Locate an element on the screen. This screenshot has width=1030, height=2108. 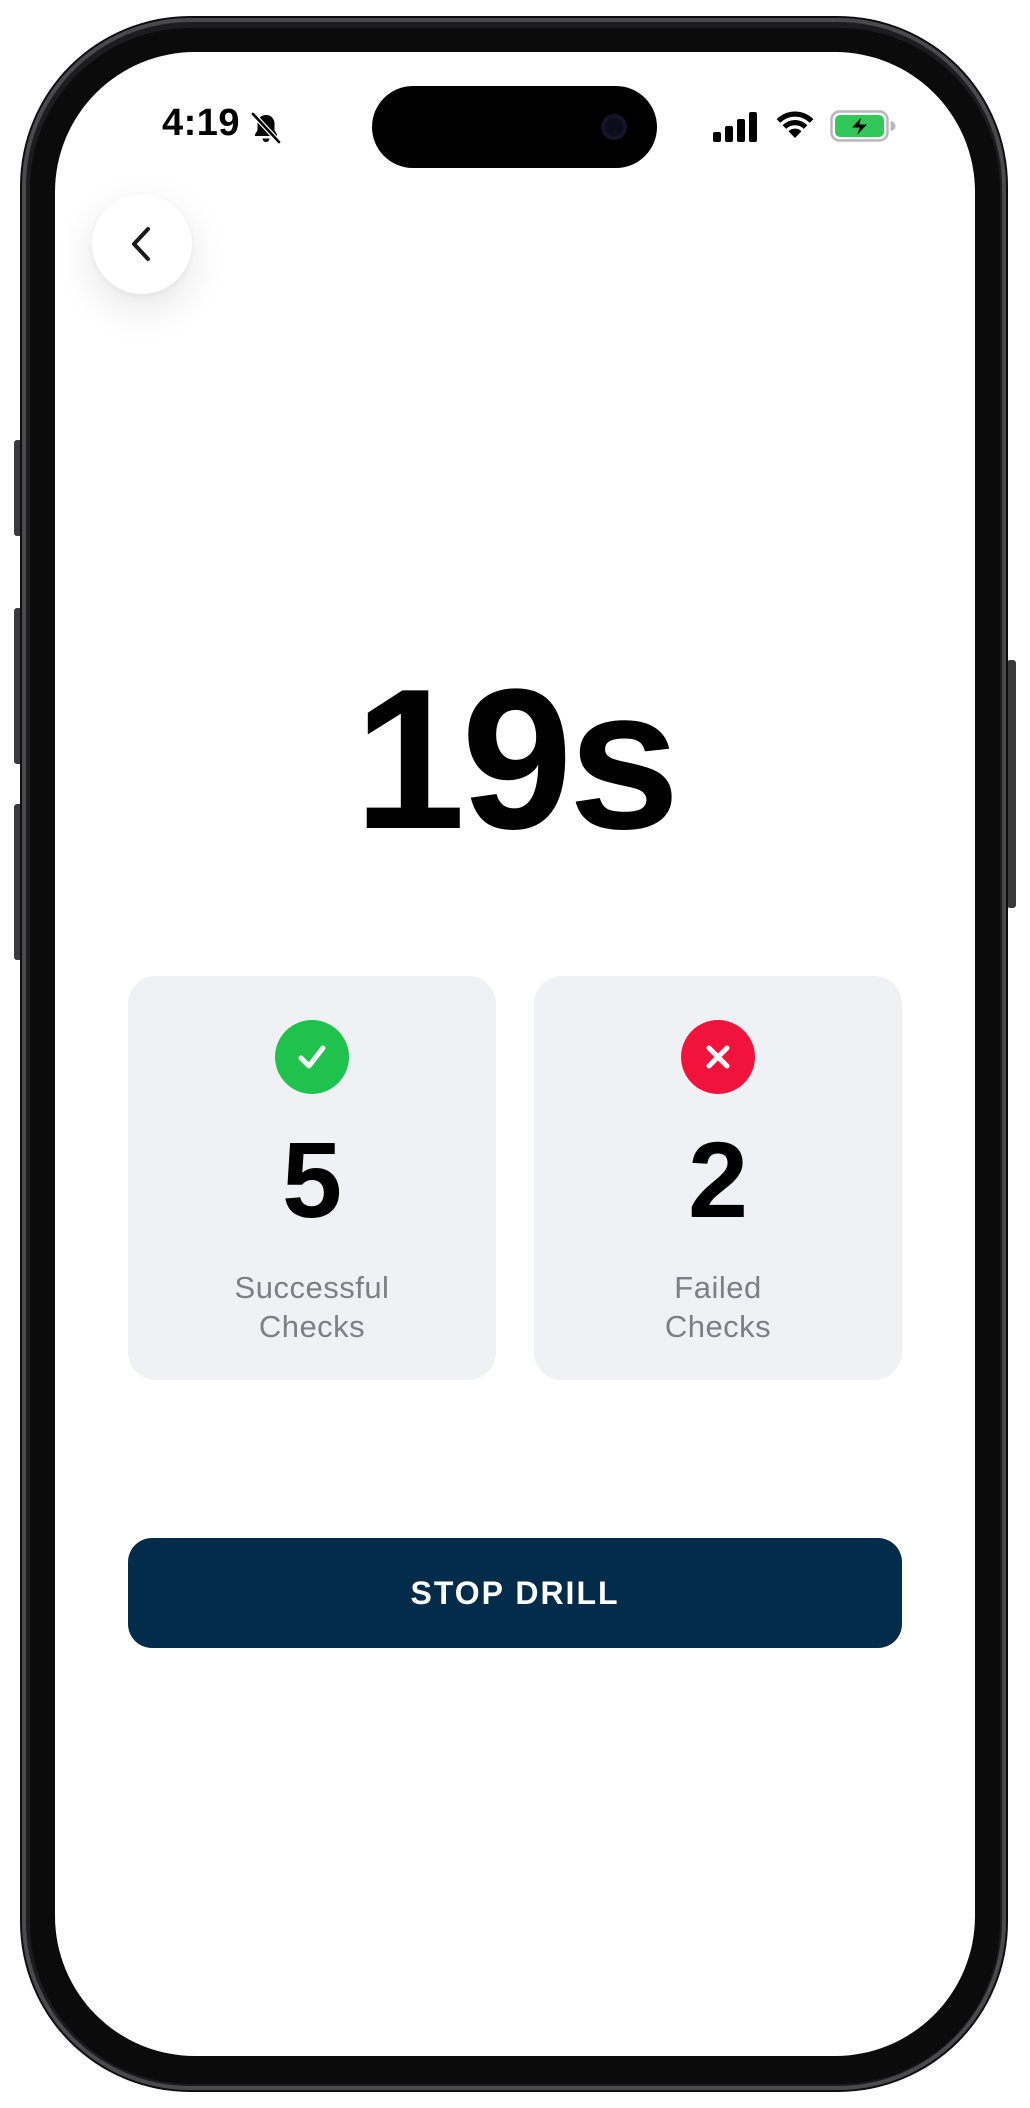
successful-checks-label-line2: Checks is located at coordinates (312, 1326).